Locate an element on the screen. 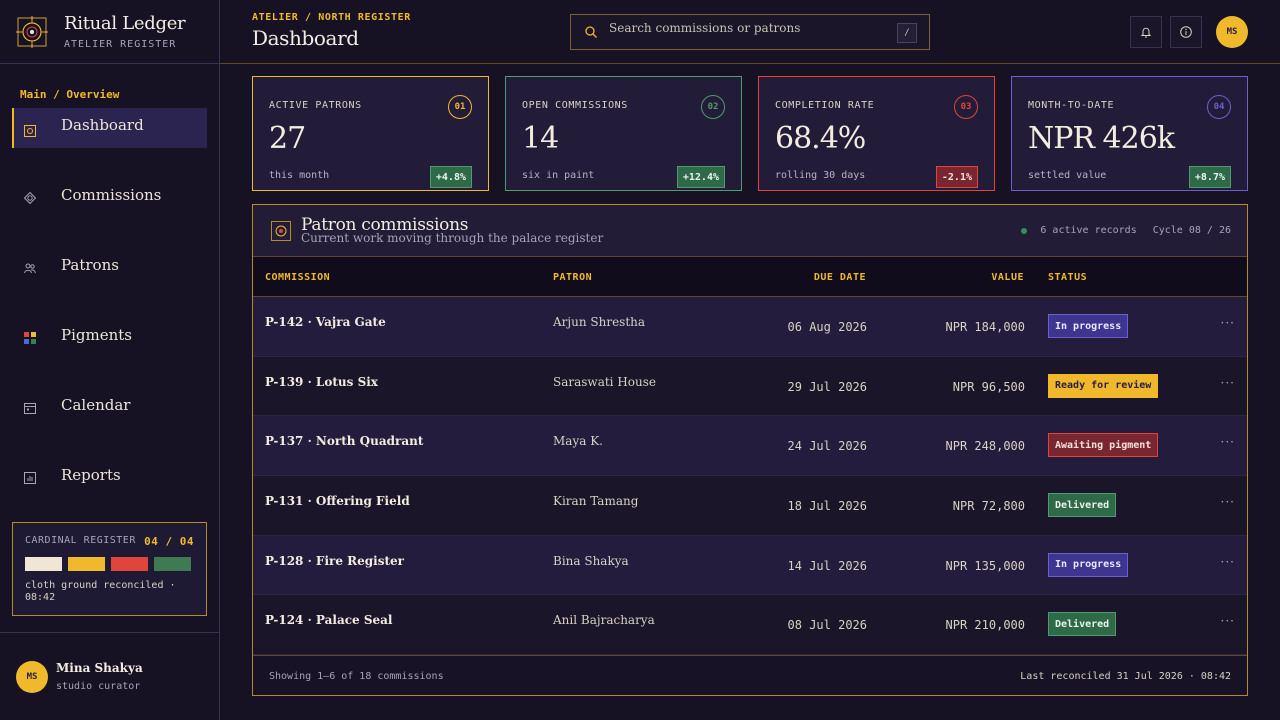 Image resolution: width=1280 pixels, height=720 pixels. column-header-due-date: DUE DATE is located at coordinates (840, 277).